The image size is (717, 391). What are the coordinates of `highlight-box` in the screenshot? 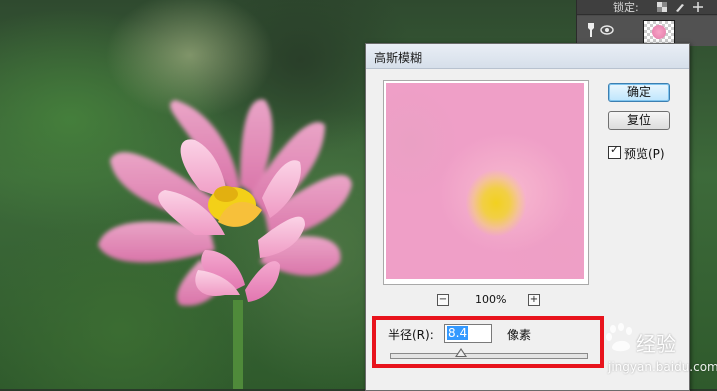 It's located at (488, 342).